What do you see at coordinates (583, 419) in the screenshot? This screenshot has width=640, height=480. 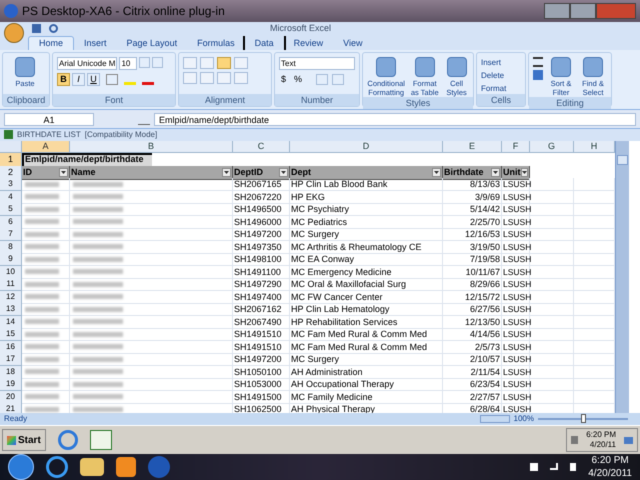 I see `zoom-thumb` at bounding box center [583, 419].